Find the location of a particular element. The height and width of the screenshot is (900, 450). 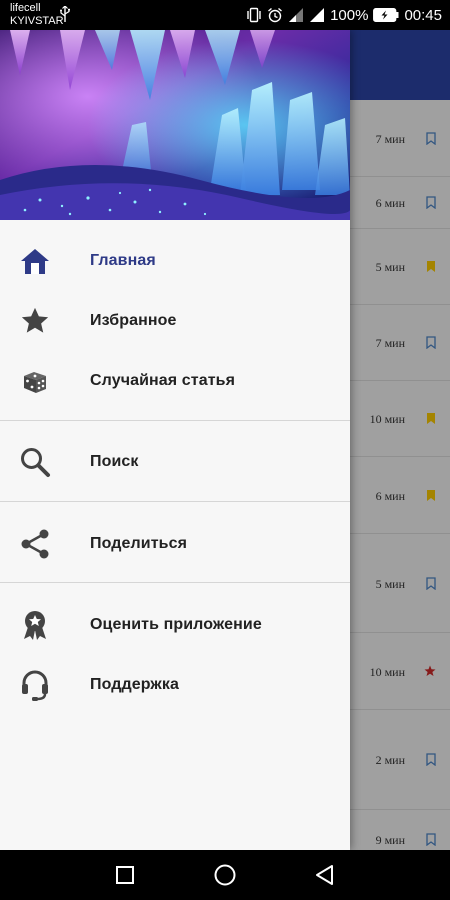

menu-item-share: Поделиться is located at coordinates (175, 544).